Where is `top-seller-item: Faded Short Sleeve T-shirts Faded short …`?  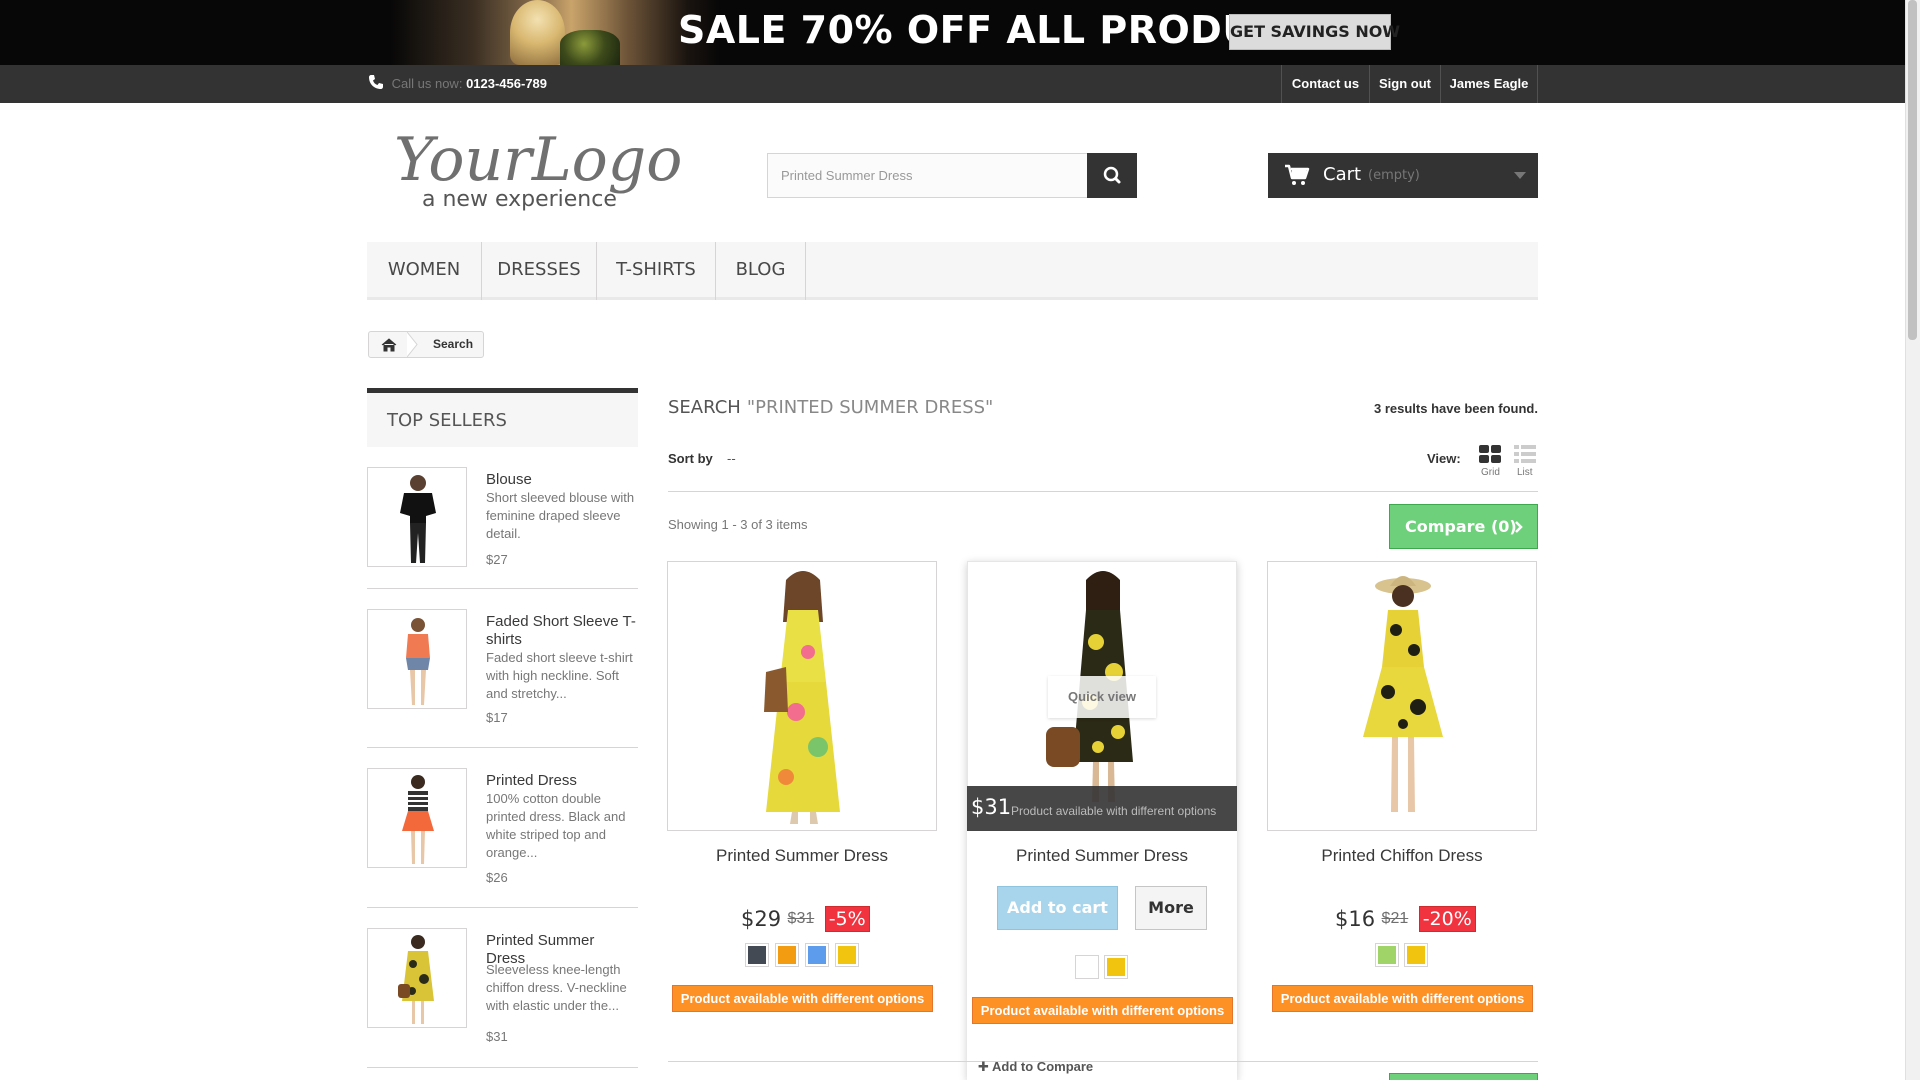
top-seller-item: Faded Short Sleeve T-shirts Faded short … is located at coordinates (502, 678).